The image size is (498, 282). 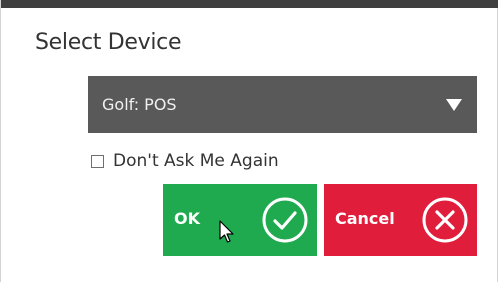 What do you see at coordinates (445, 220) in the screenshot?
I see `x-circle-icon` at bounding box center [445, 220].